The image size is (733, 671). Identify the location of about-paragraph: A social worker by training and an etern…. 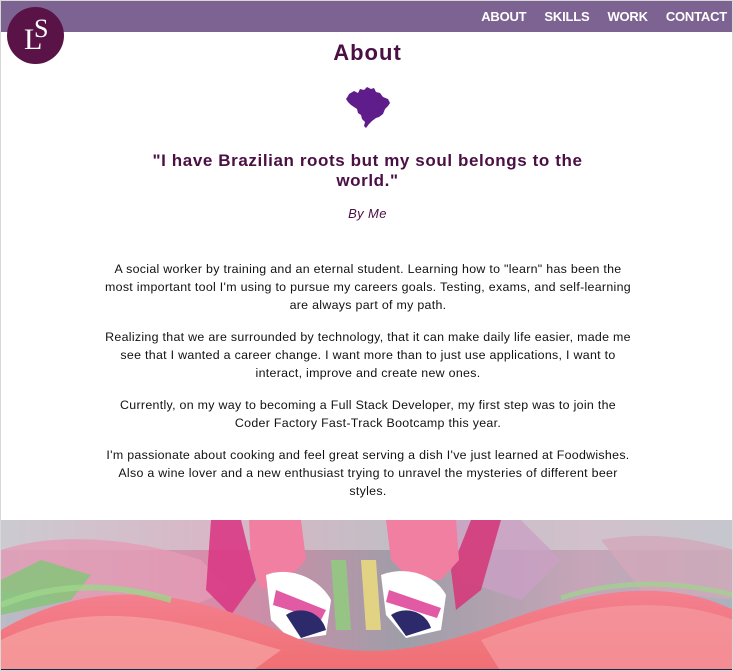
(368, 287).